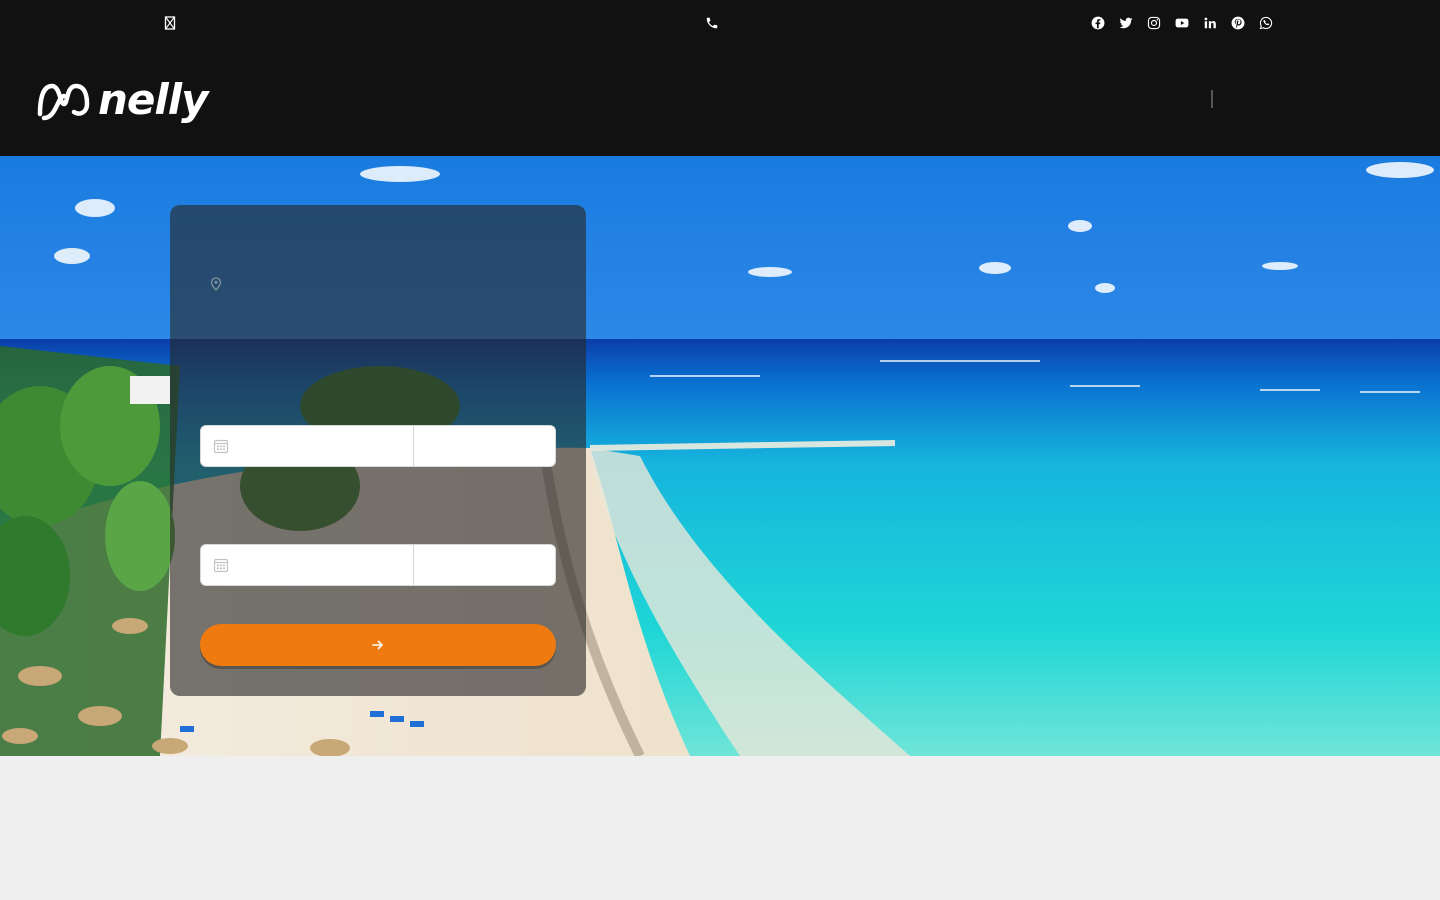  Describe the element at coordinates (1126, 23) in the screenshot. I see `twitter-icon` at that location.